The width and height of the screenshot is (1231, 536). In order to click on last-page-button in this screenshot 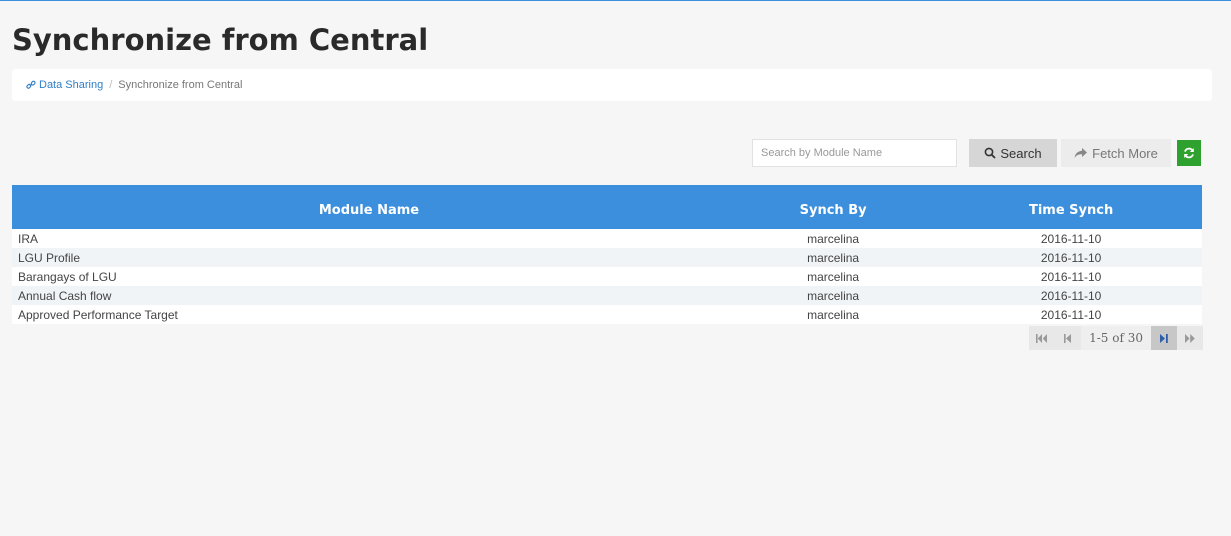, I will do `click(1190, 338)`.